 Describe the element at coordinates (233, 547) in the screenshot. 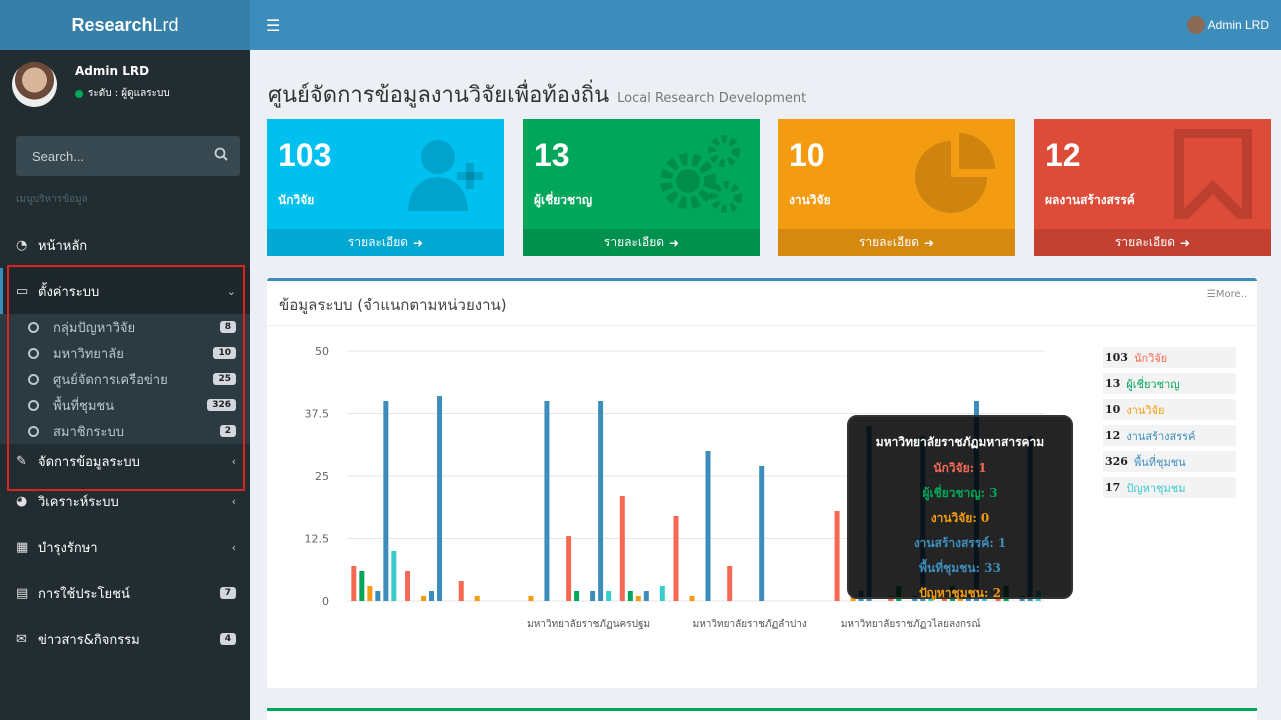

I see `chevron-left-icon: ‹` at that location.